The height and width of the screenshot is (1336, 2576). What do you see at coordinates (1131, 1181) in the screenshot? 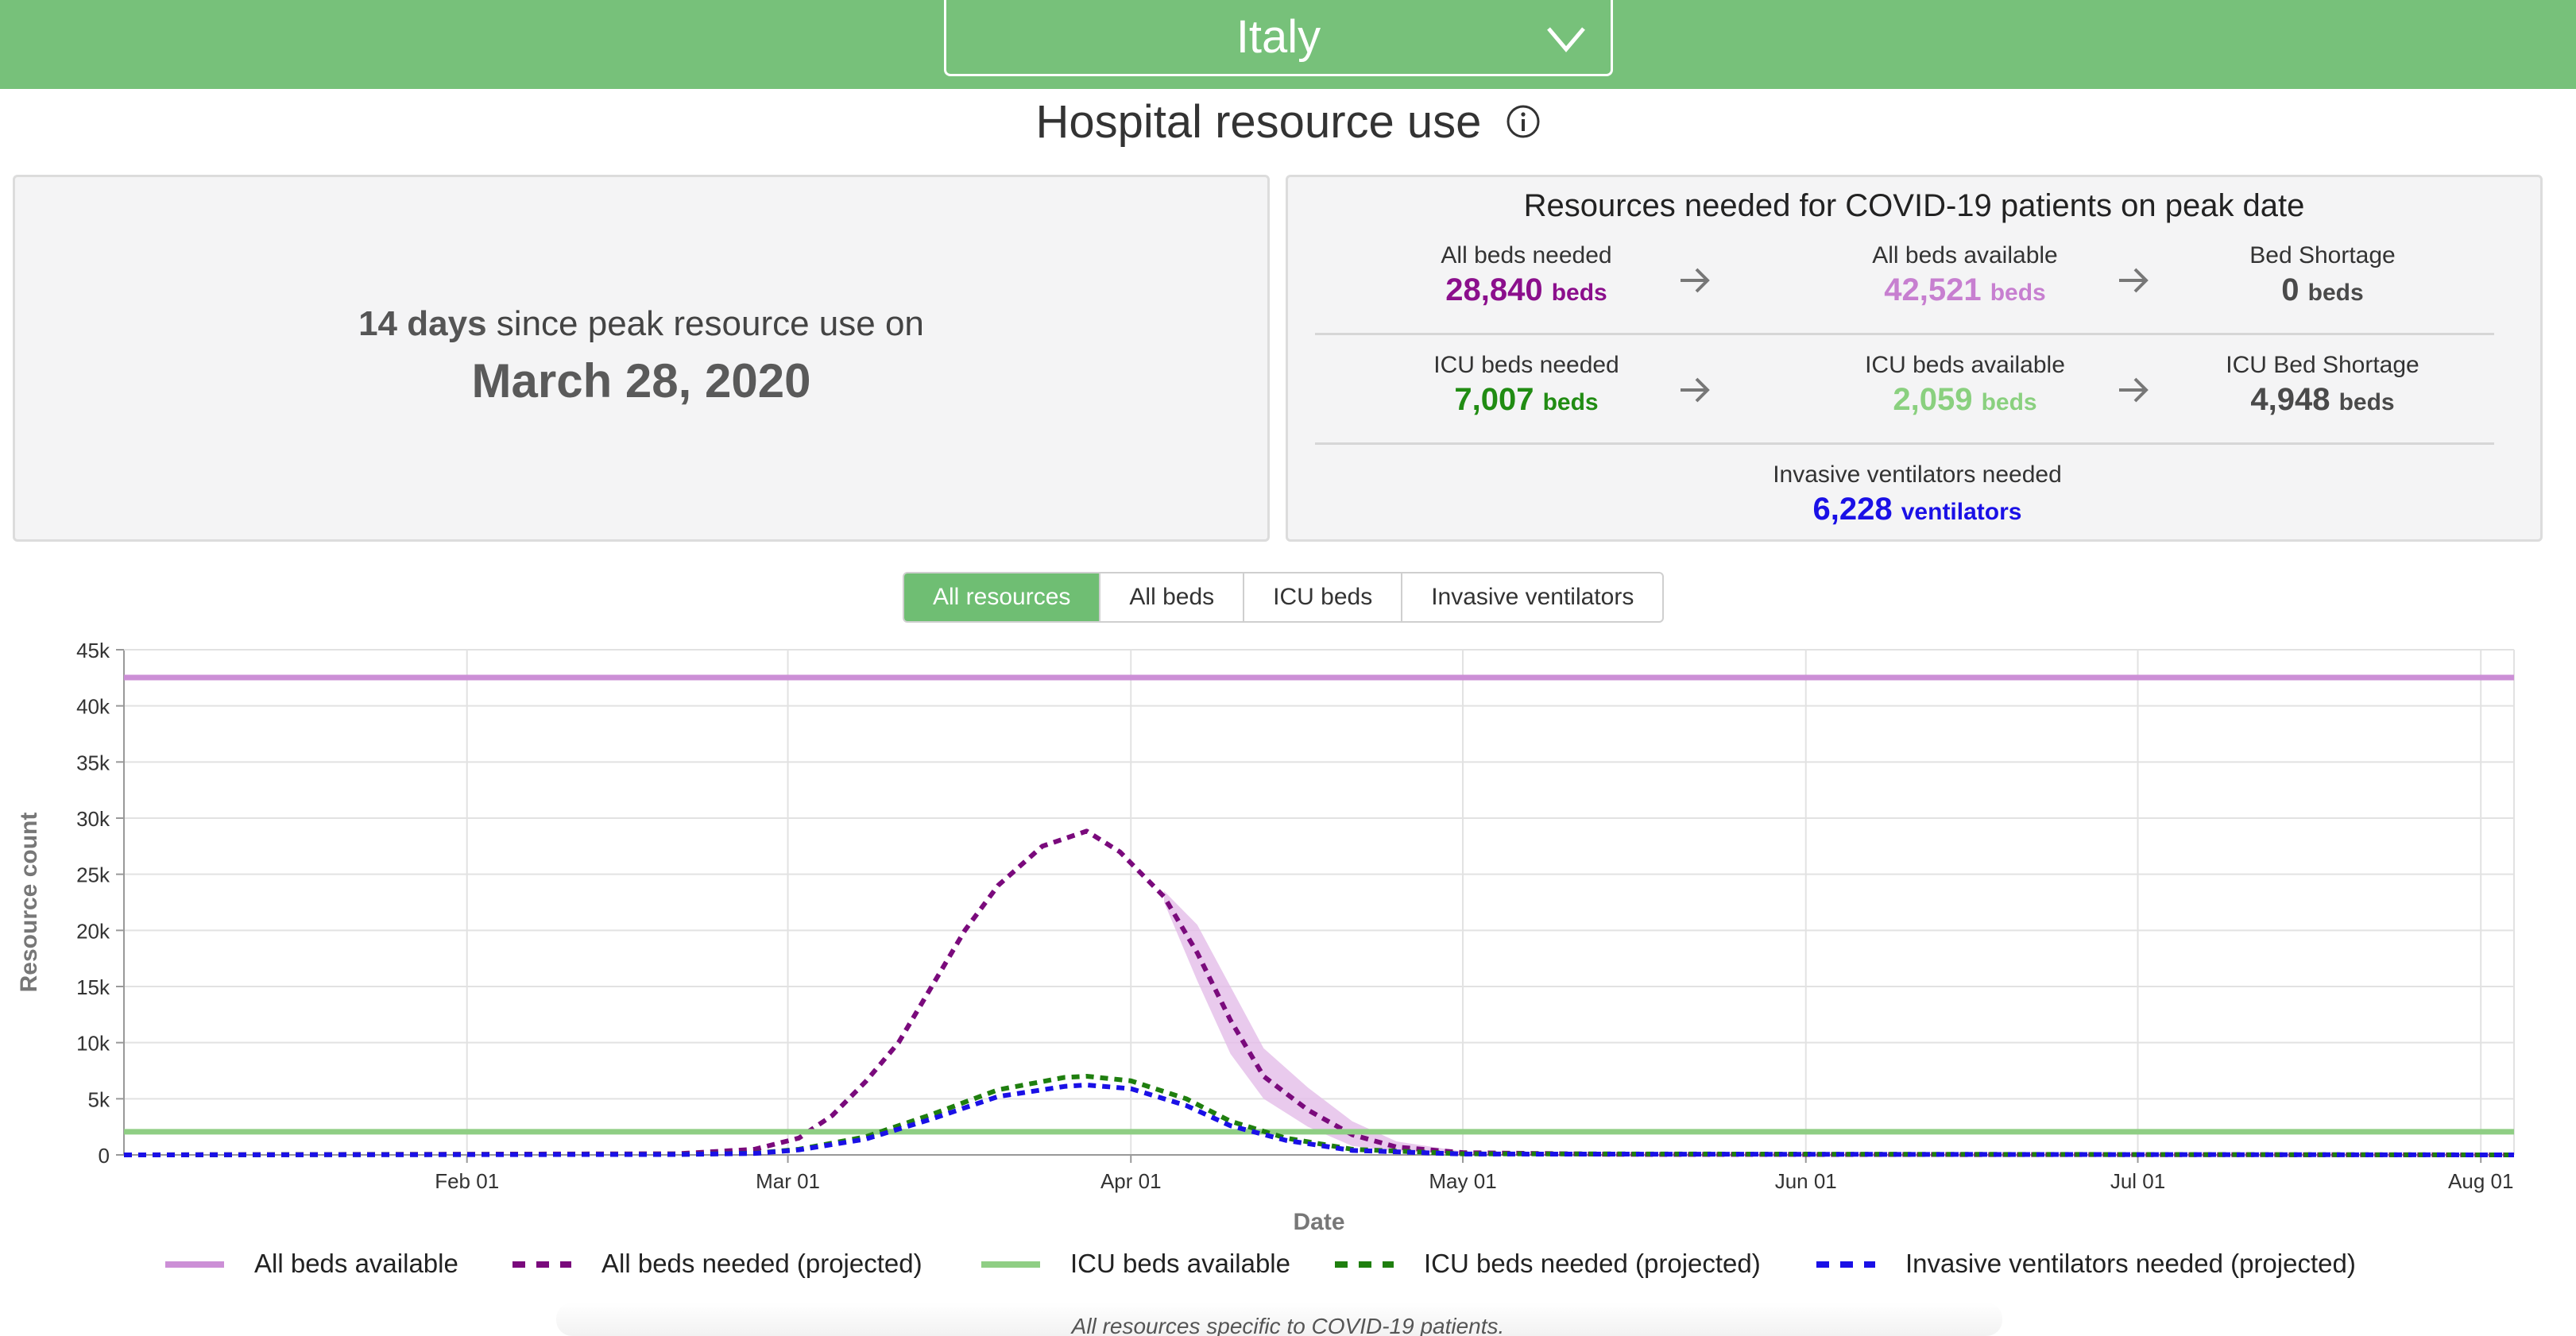
I see `x-tick-label: Apr 01` at bounding box center [1131, 1181].